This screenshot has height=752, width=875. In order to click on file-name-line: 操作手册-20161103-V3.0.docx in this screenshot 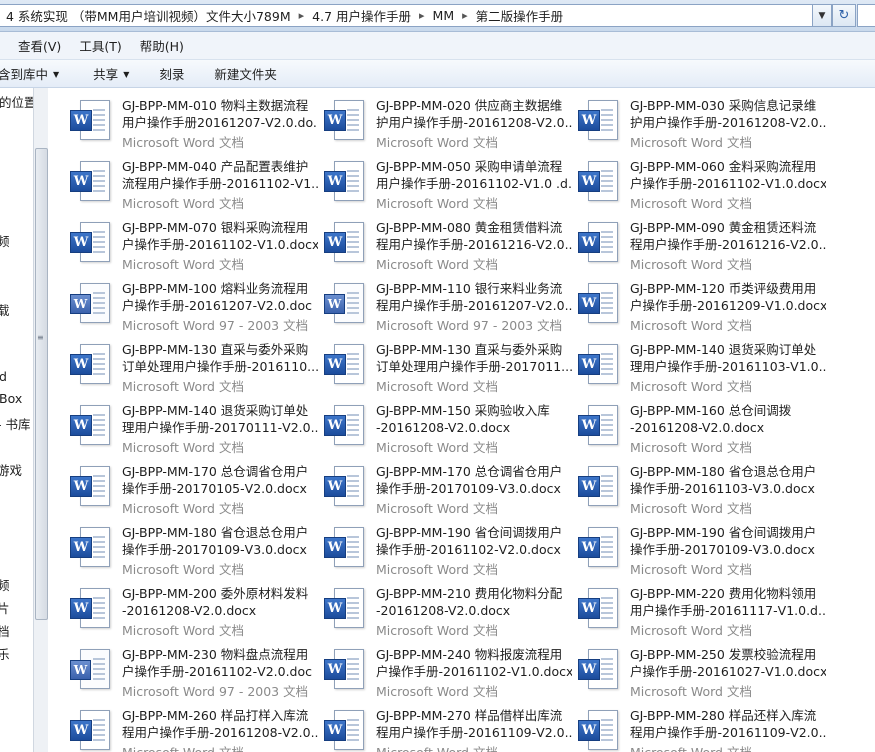, I will do `click(722, 488)`.